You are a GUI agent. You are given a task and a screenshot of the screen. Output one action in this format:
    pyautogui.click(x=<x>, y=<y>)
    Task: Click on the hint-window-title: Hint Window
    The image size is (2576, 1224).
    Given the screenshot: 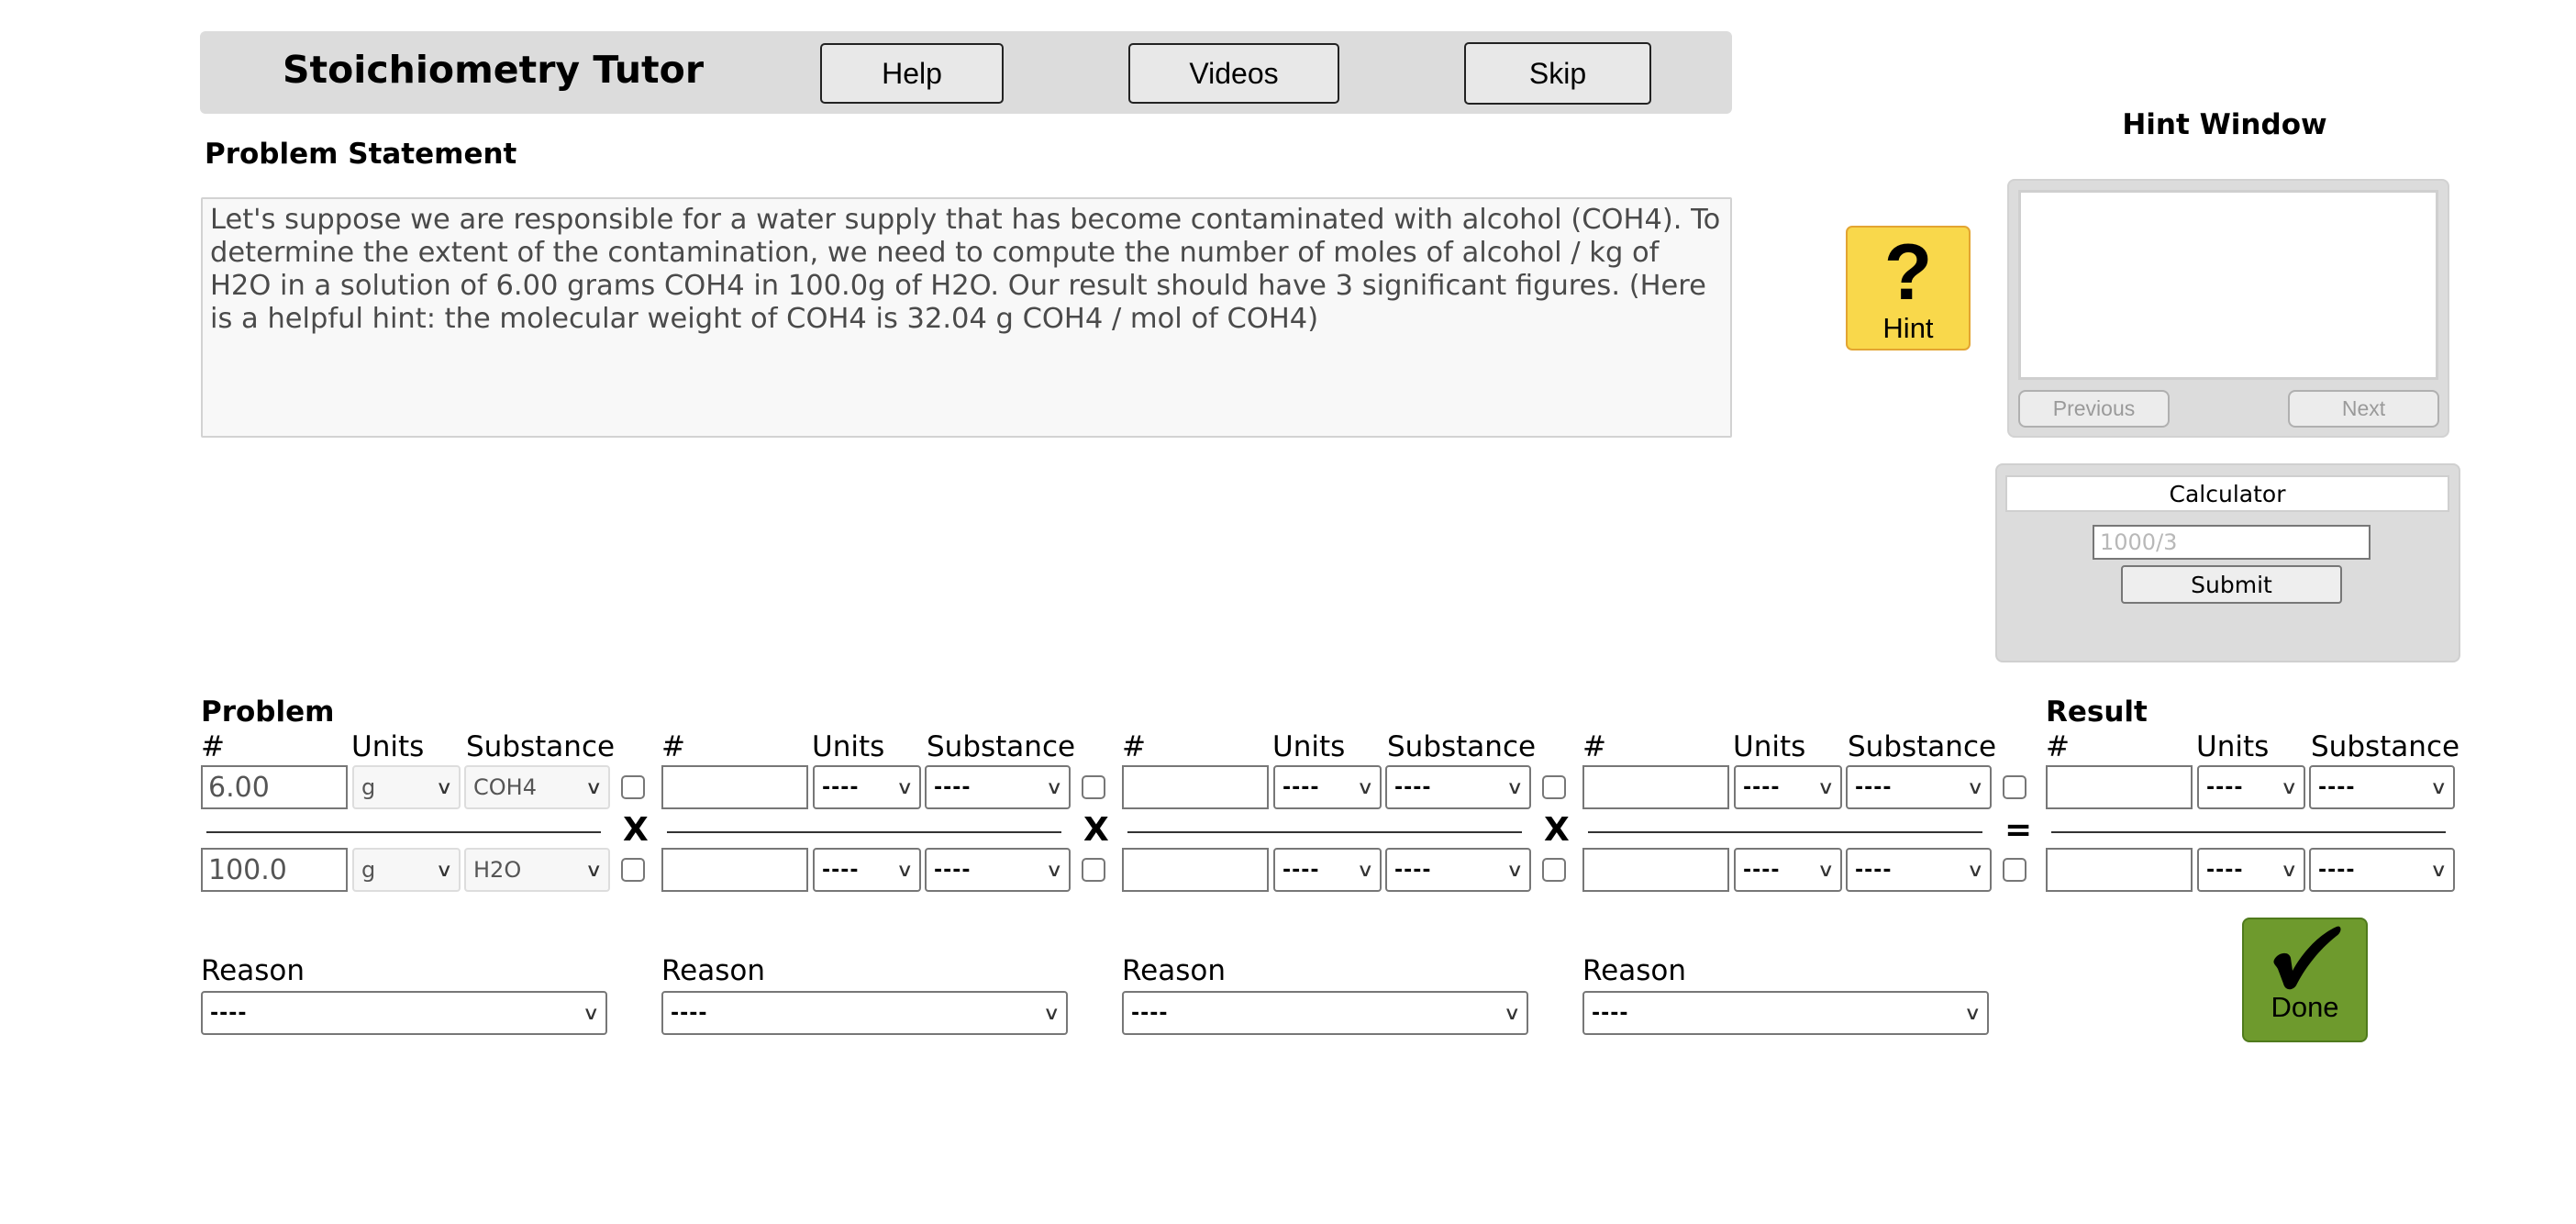 What is the action you would take?
    pyautogui.click(x=2224, y=124)
    